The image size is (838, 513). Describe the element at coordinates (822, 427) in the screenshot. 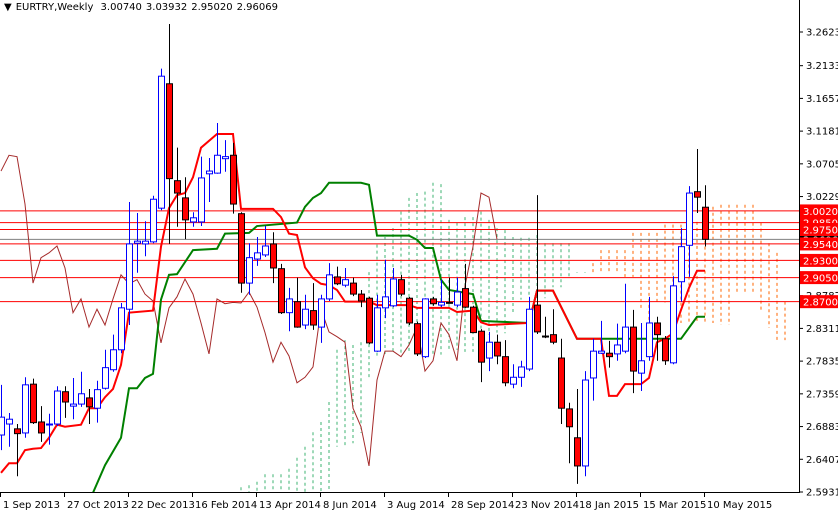

I see `price-tick-label: 2.68830` at that location.